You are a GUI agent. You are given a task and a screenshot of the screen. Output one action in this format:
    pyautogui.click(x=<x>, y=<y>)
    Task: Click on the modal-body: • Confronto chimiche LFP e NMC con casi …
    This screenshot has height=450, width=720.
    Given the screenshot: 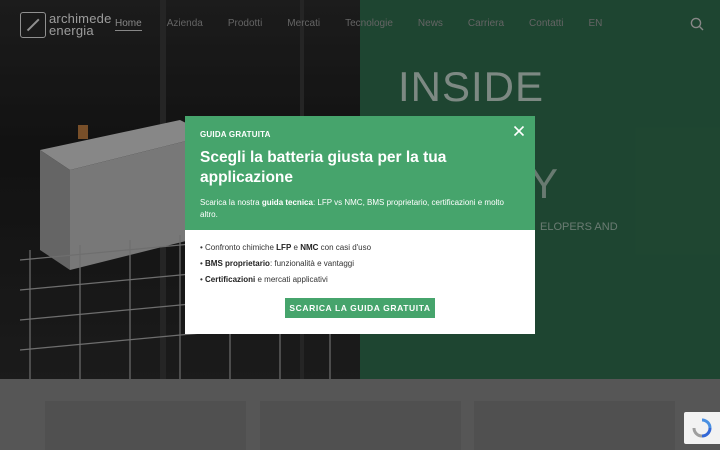 What is the action you would take?
    pyautogui.click(x=360, y=259)
    